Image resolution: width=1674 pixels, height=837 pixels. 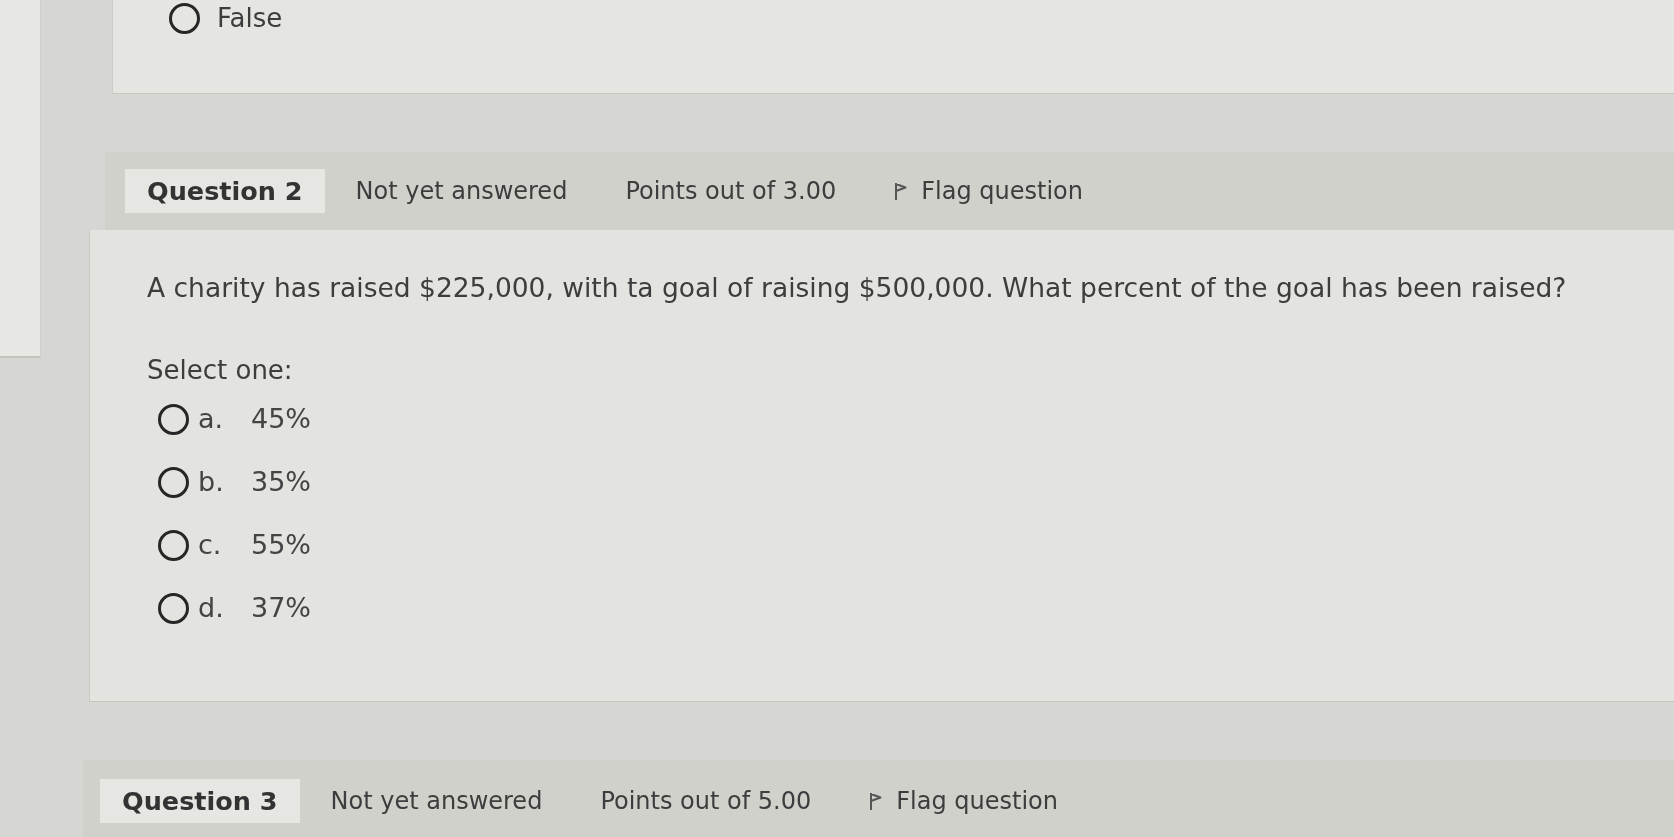 What do you see at coordinates (225, 191) in the screenshot?
I see `question-number: Question 2` at bounding box center [225, 191].